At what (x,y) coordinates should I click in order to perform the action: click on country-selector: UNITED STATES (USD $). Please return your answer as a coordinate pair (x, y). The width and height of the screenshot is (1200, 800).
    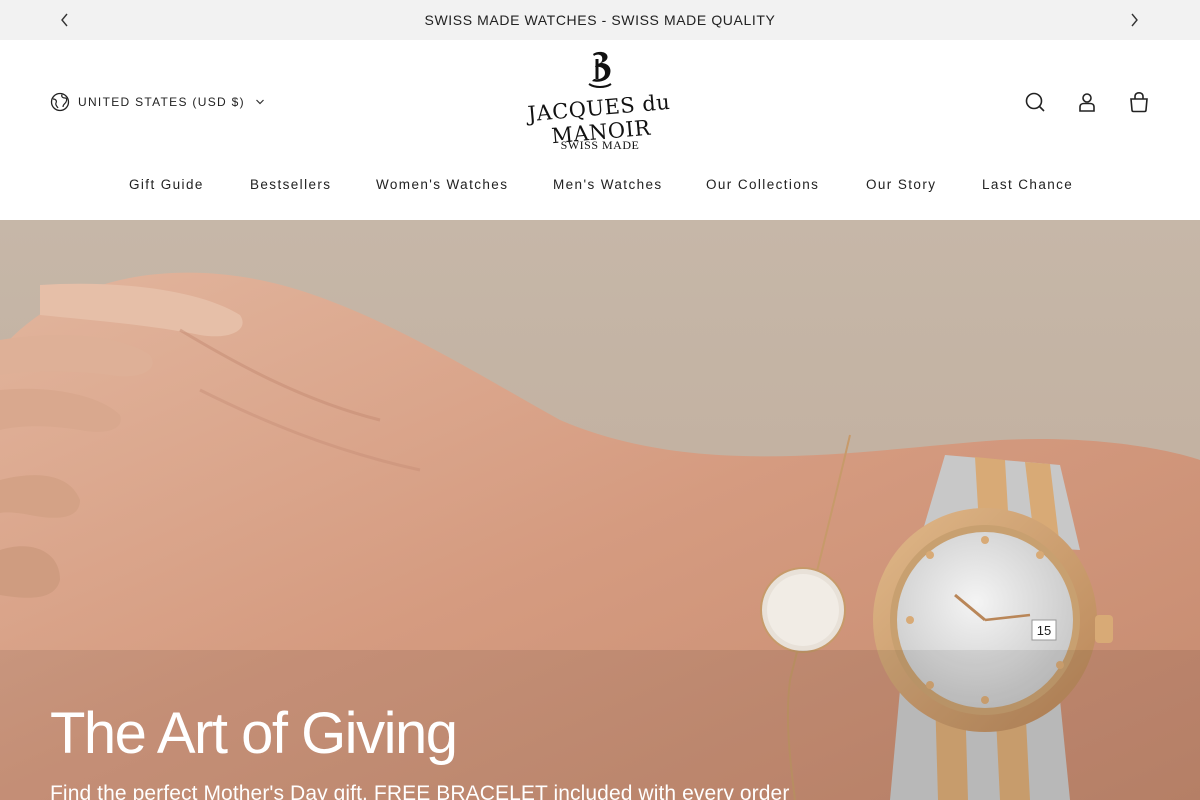
    Looking at the image, I should click on (157, 102).